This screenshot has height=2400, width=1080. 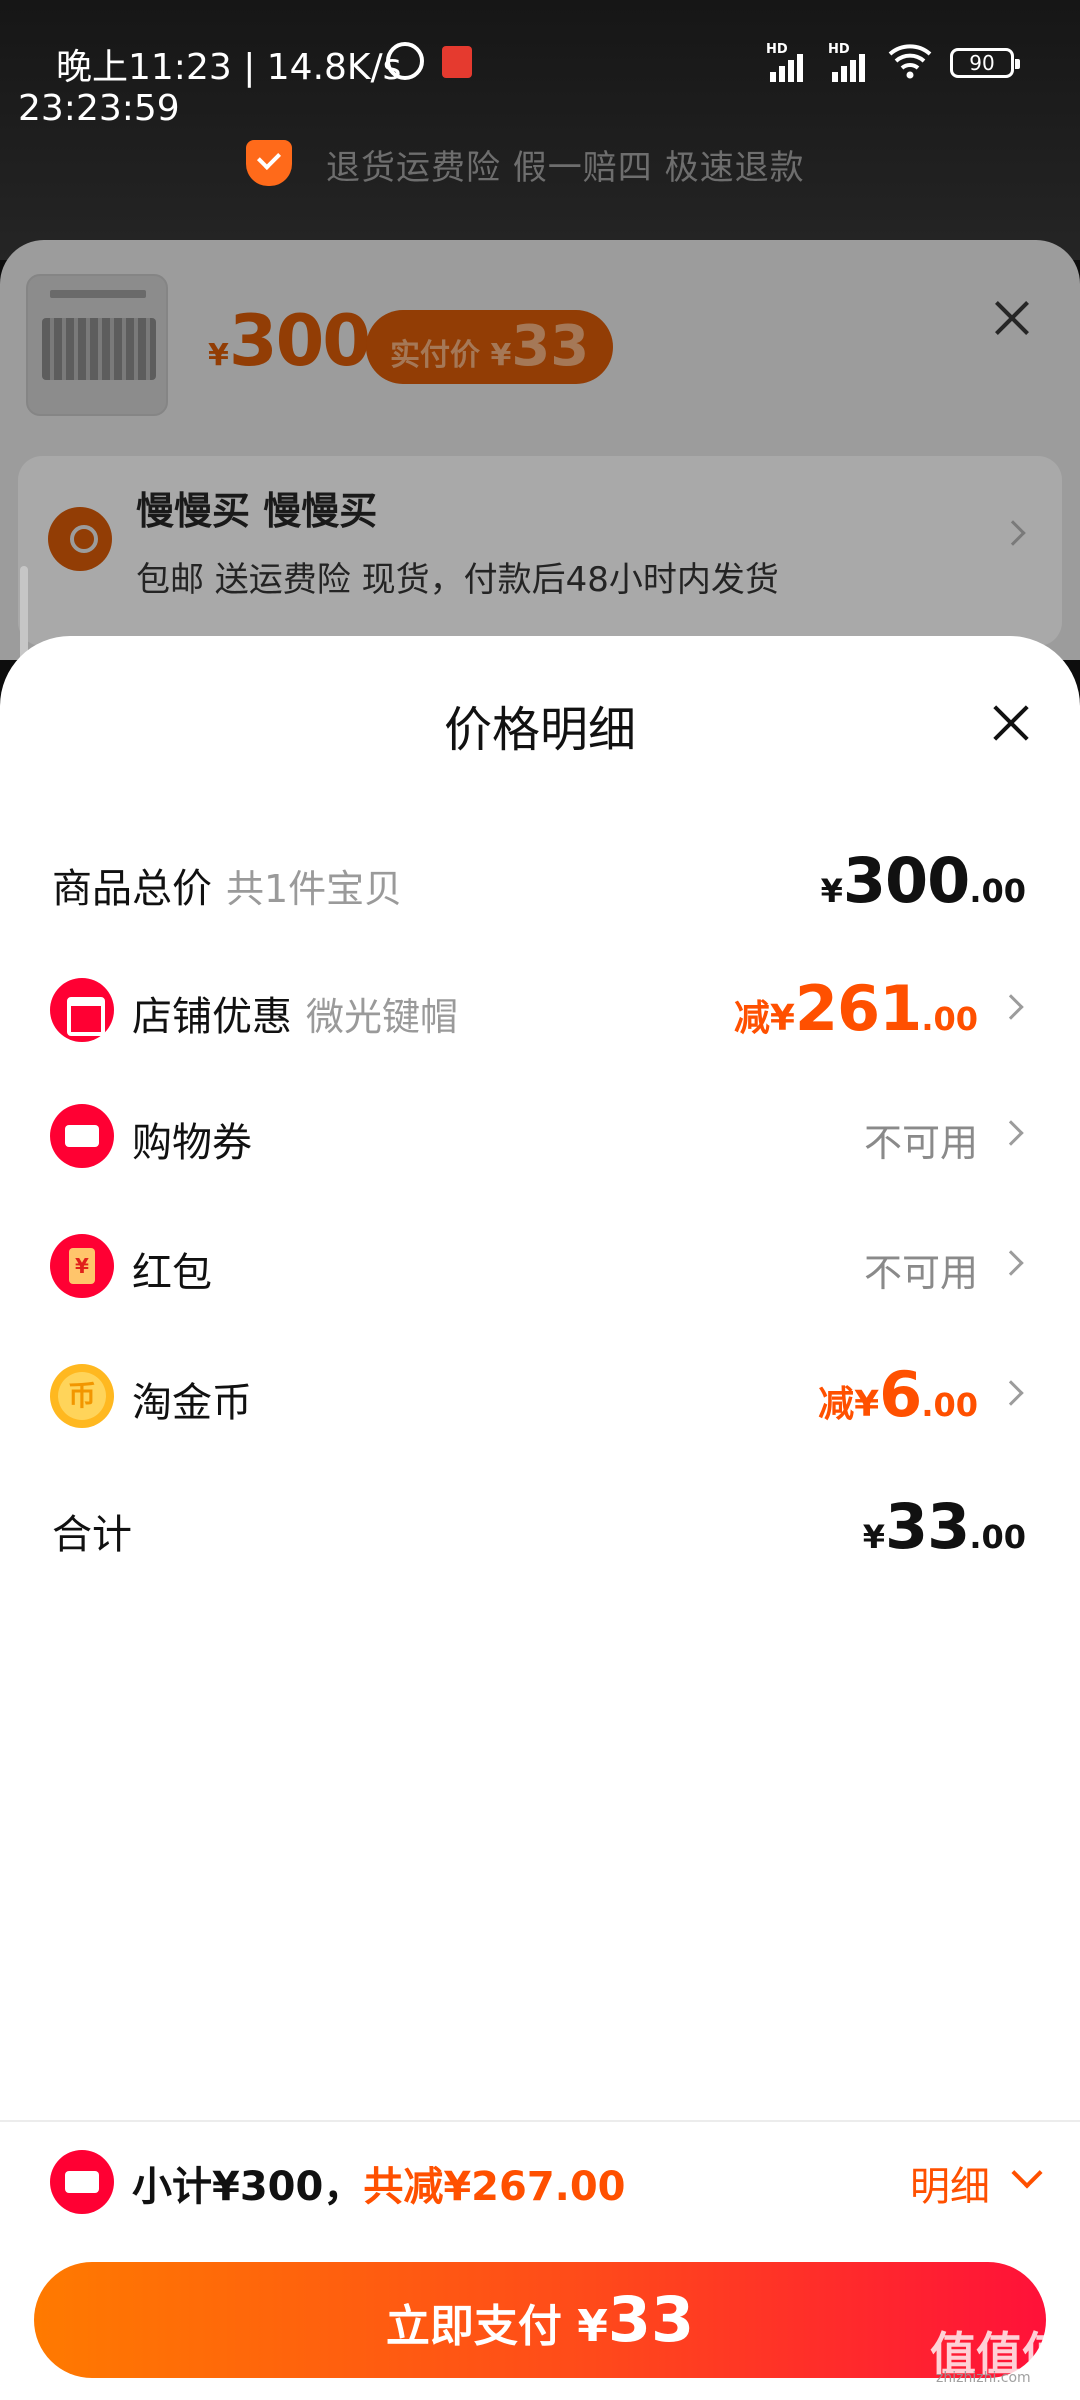 What do you see at coordinates (457, 62) in the screenshot?
I see `app-notification-icon` at bounding box center [457, 62].